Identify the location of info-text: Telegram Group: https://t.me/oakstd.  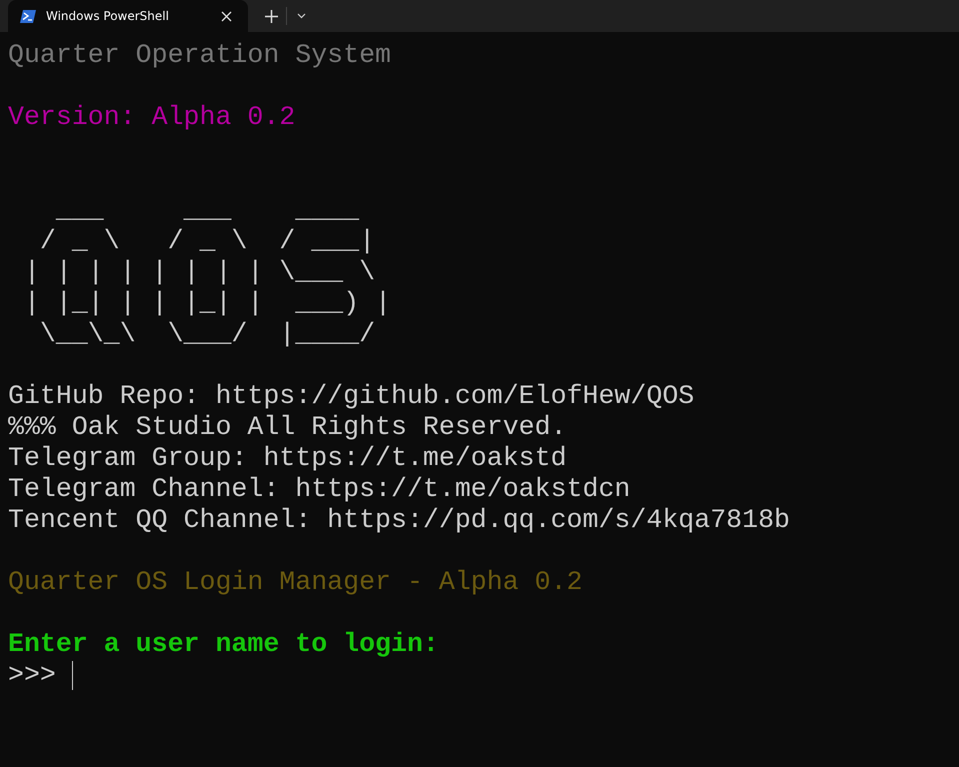
(287, 458).